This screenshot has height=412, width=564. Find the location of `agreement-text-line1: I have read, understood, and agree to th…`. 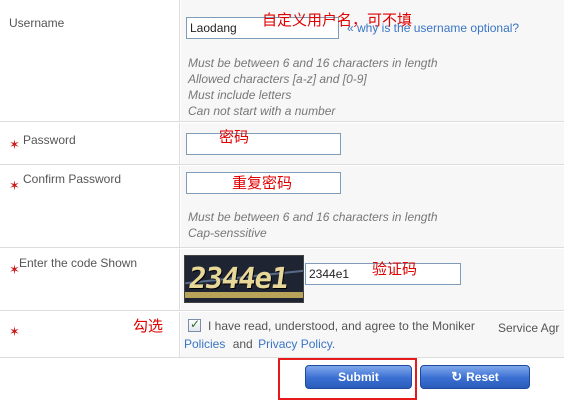

agreement-text-line1: I have read, understood, and agree to th… is located at coordinates (341, 326).